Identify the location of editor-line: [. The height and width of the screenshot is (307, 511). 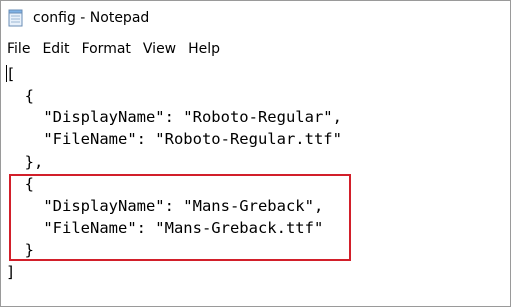
(11, 74).